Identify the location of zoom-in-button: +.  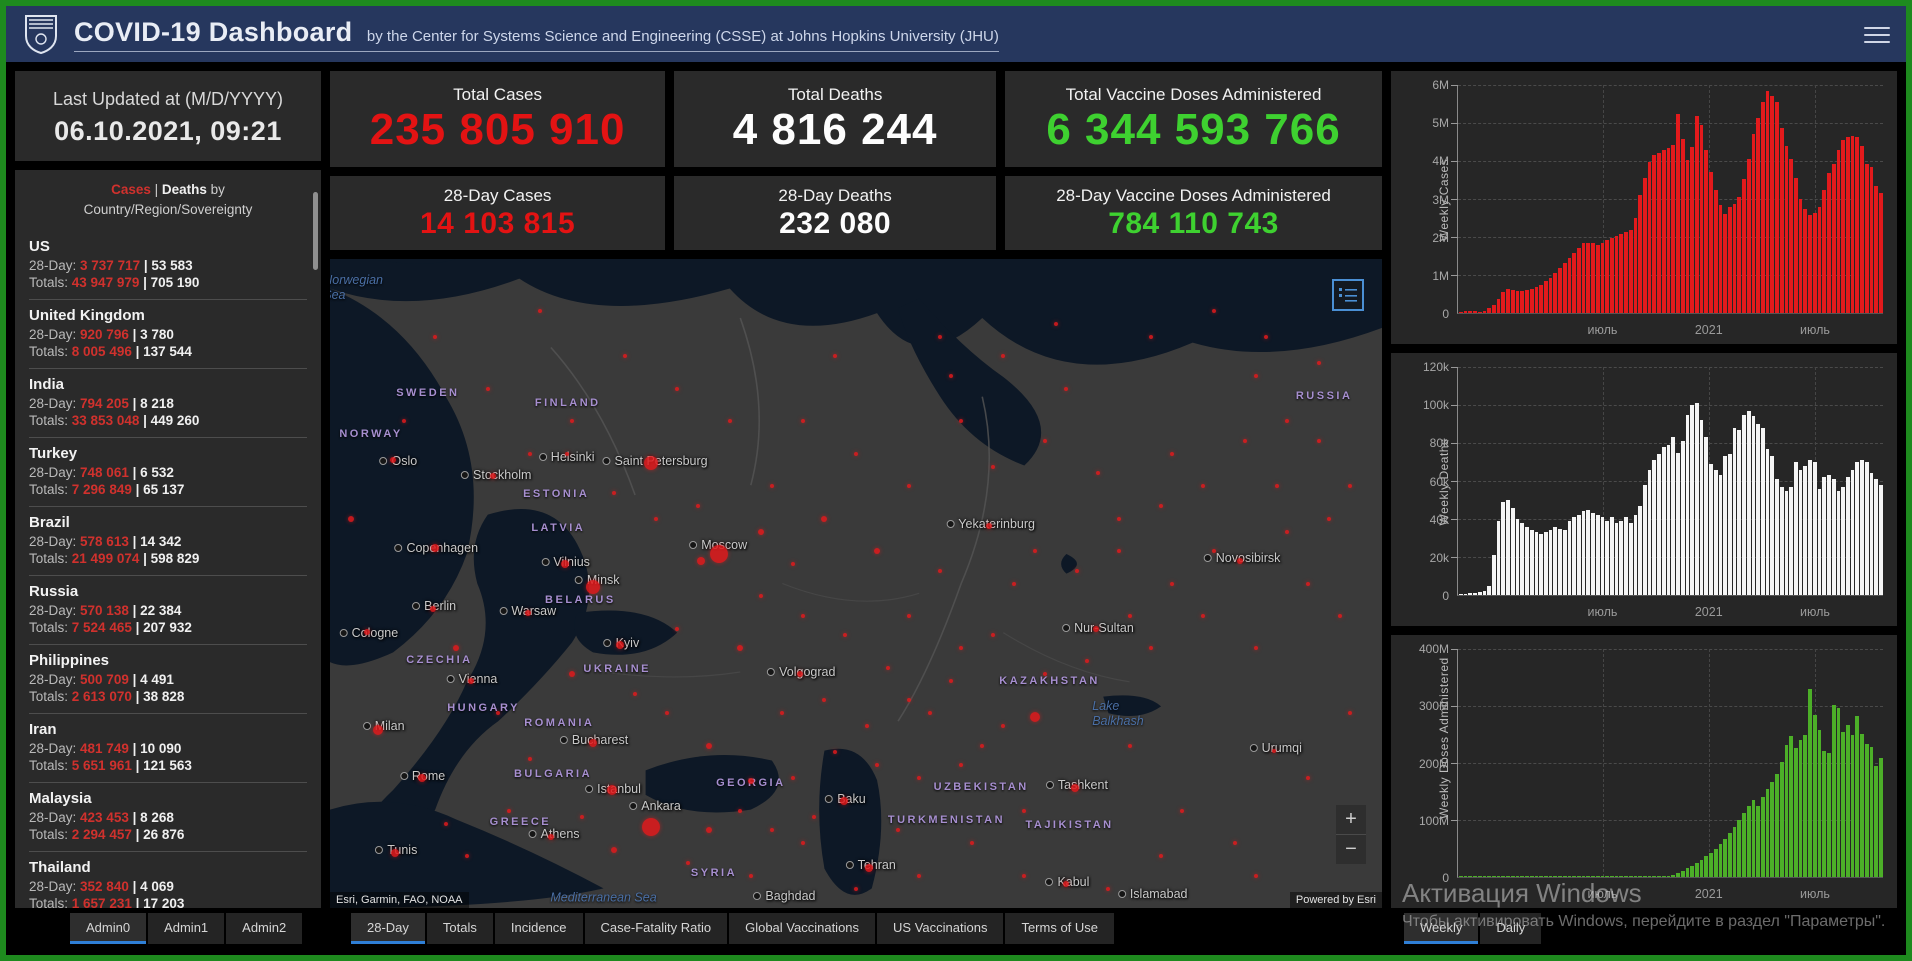
(1351, 819).